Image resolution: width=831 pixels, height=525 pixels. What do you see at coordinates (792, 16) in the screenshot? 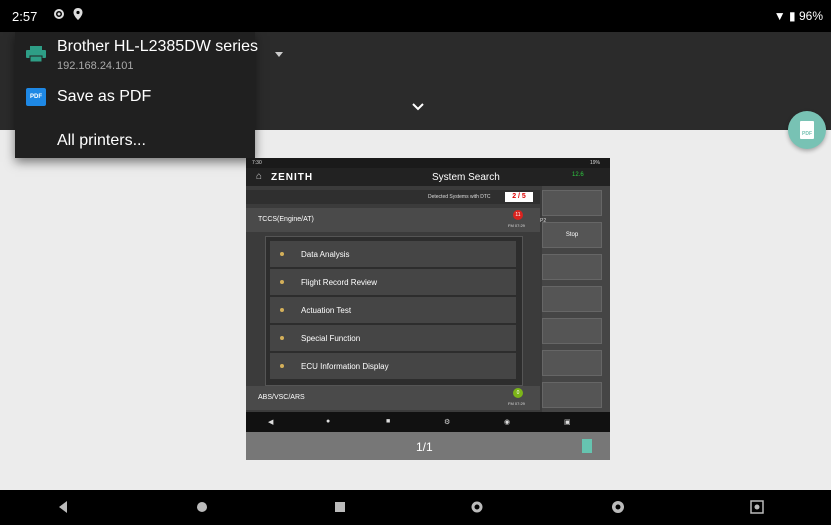
I see `battery-icon: ▮` at bounding box center [792, 16].